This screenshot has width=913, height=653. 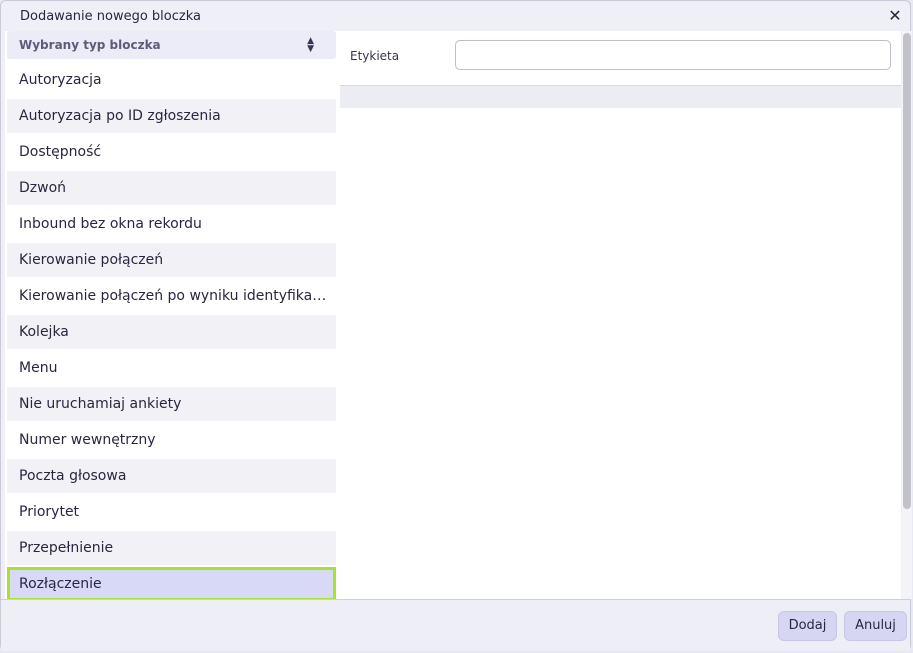 What do you see at coordinates (171, 404) in the screenshot?
I see `block-type-option: Nie uruchamiaj ankiety` at bounding box center [171, 404].